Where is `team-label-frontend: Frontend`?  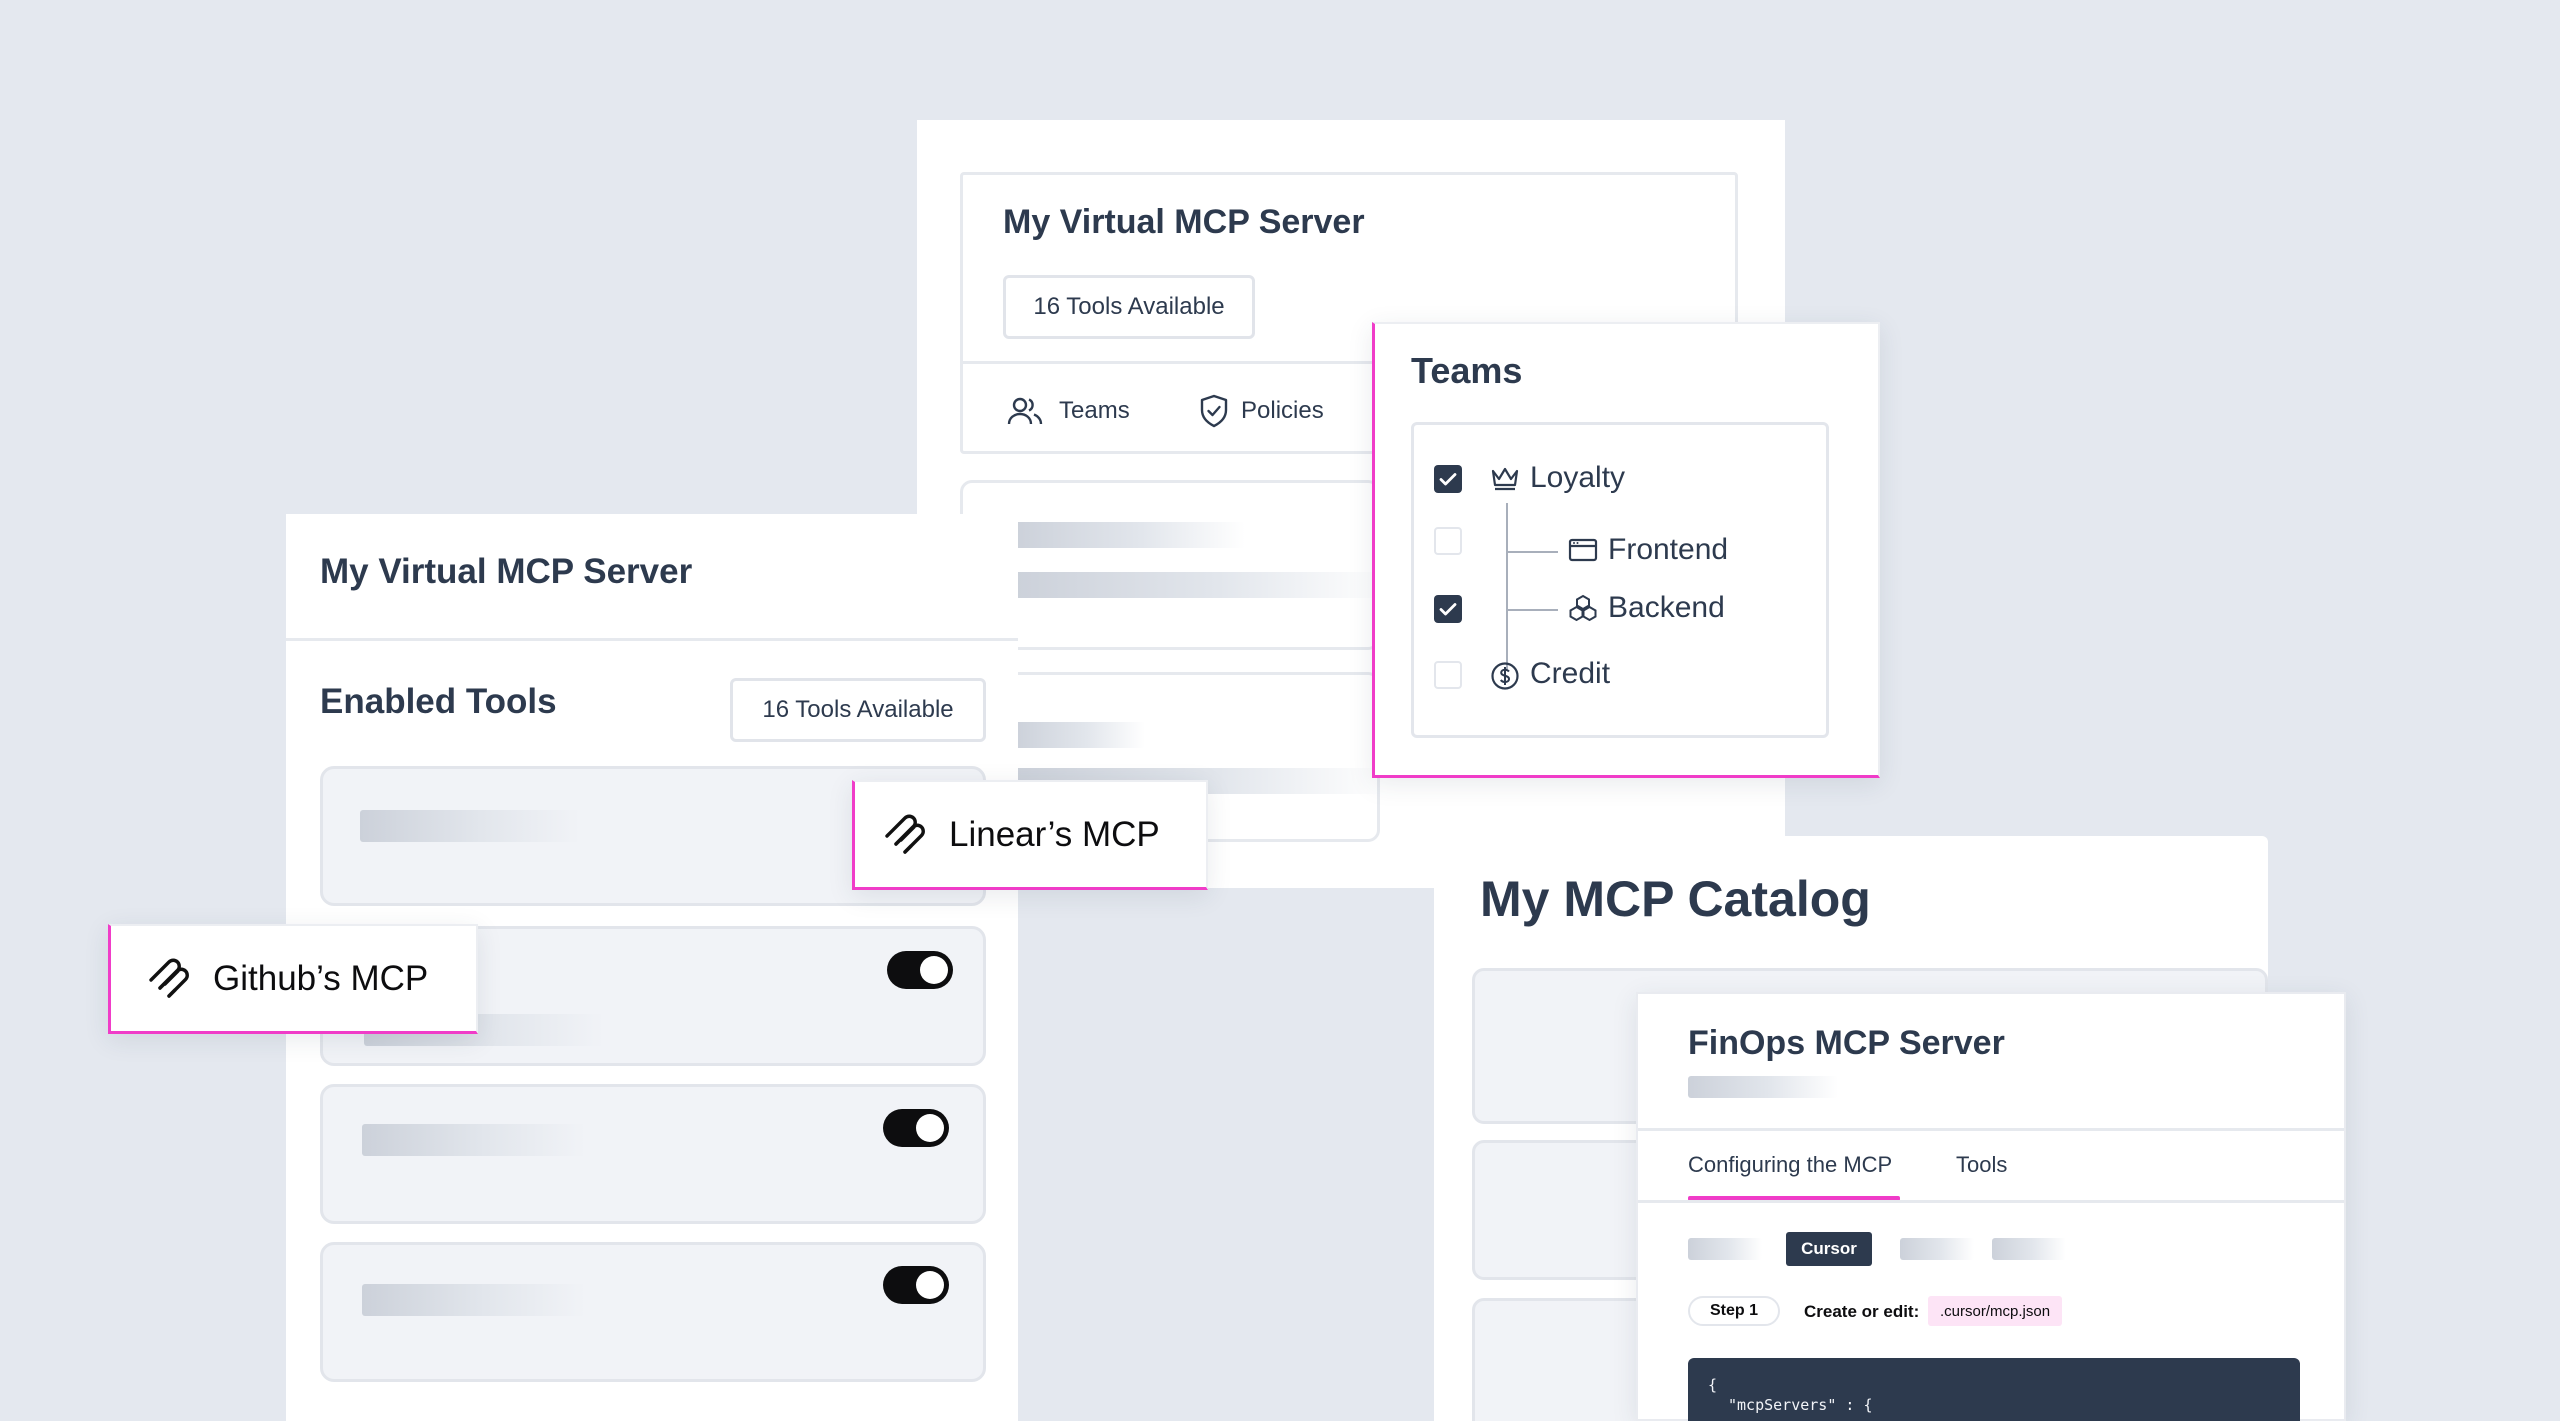
team-label-frontend: Frontend is located at coordinates (1668, 549).